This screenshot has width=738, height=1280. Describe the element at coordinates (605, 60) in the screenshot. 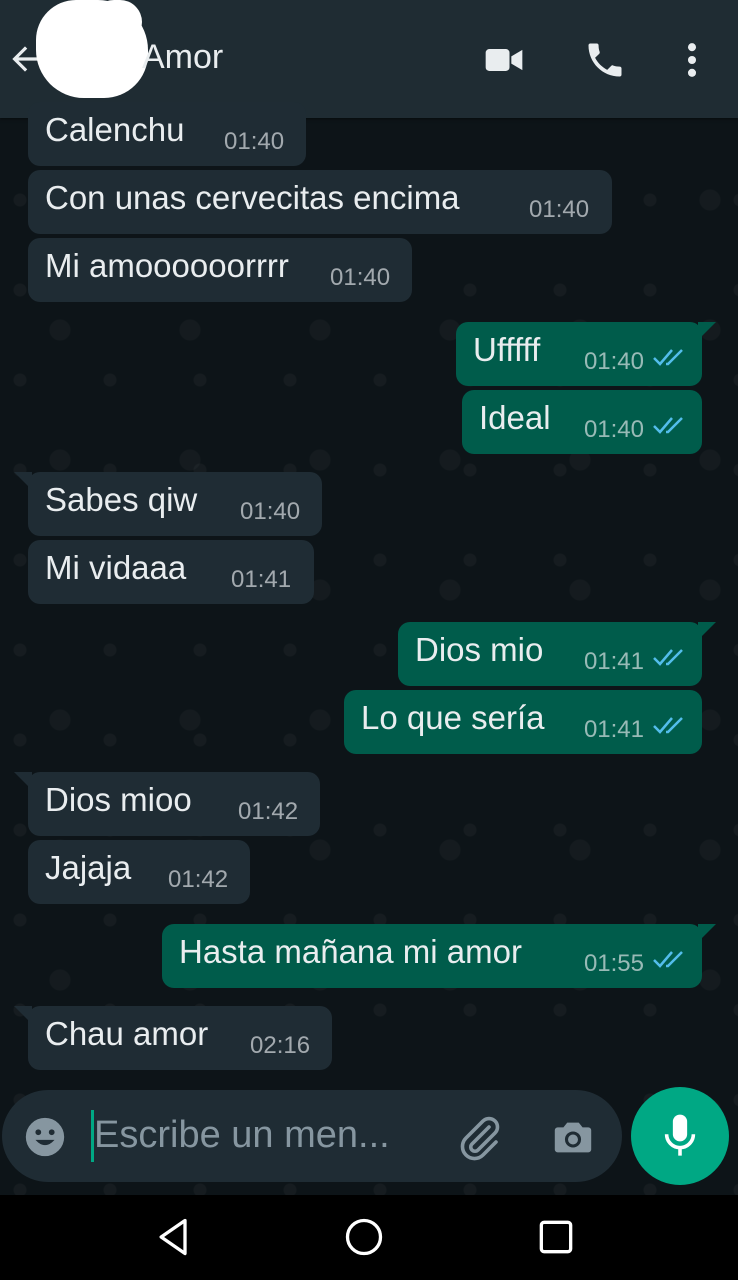

I see `phone-call-icon` at that location.